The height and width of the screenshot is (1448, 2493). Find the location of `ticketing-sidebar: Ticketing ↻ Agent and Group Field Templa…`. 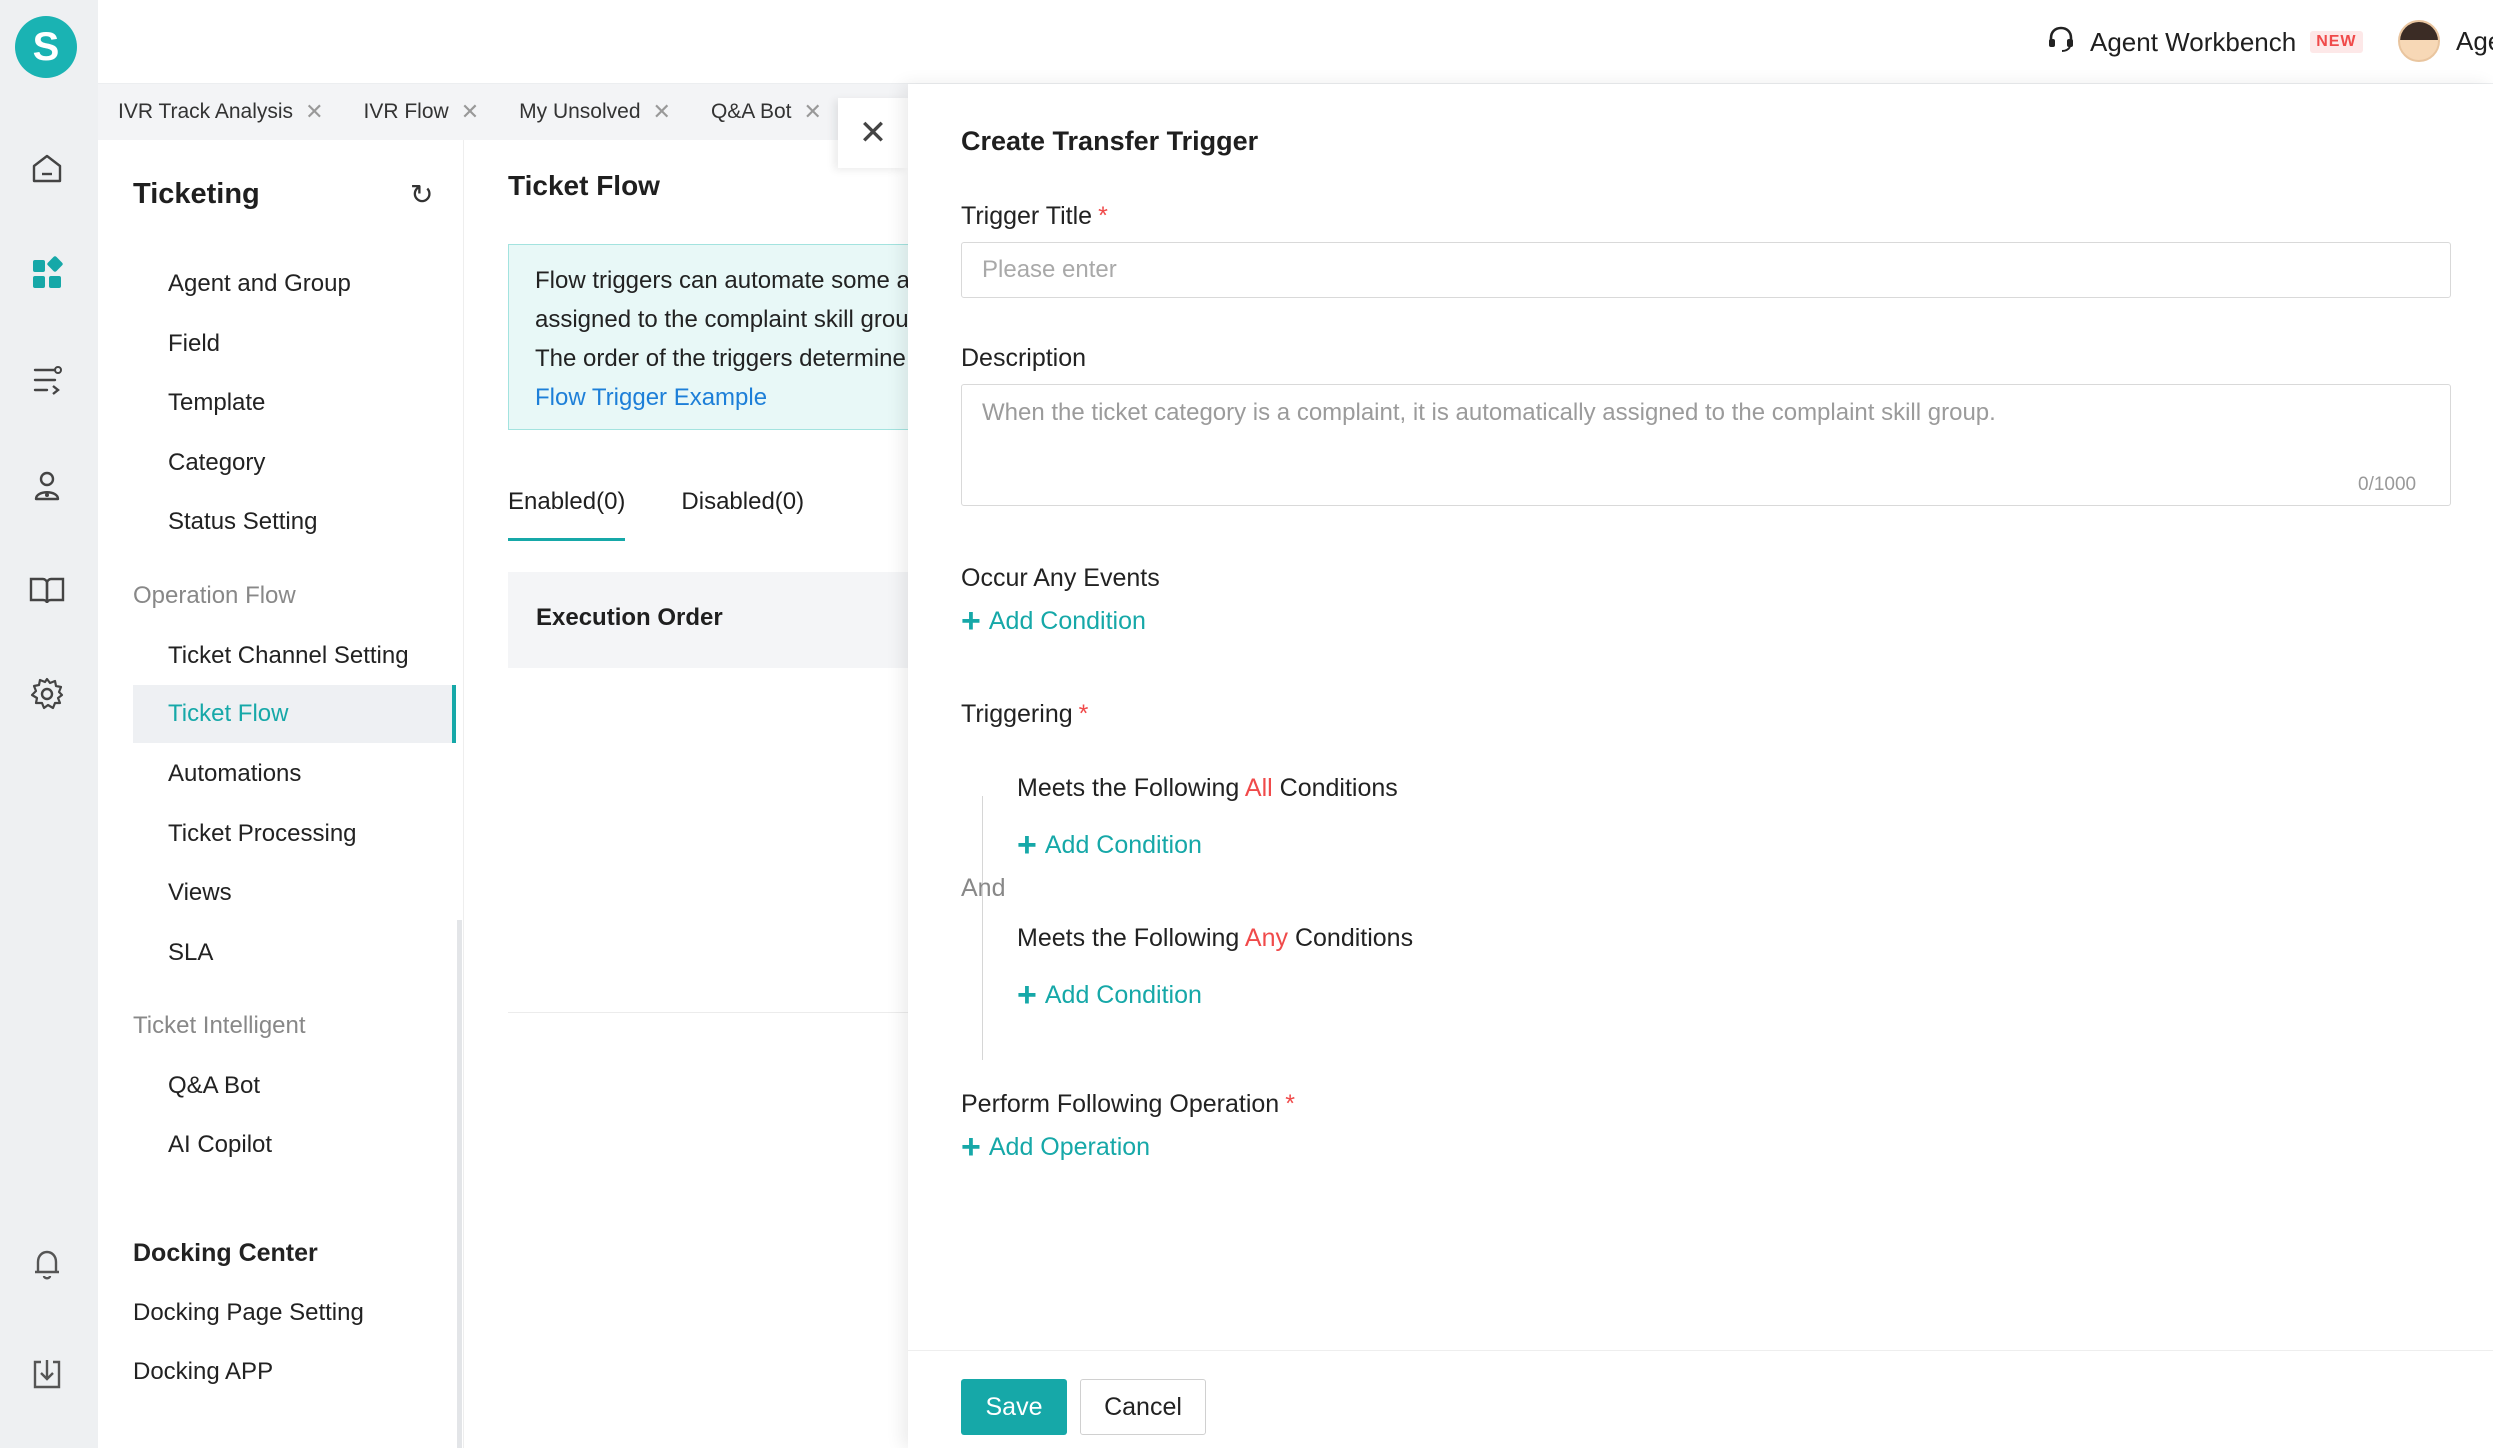

ticketing-sidebar: Ticketing ↻ Agent and Group Field Templa… is located at coordinates (281, 794).